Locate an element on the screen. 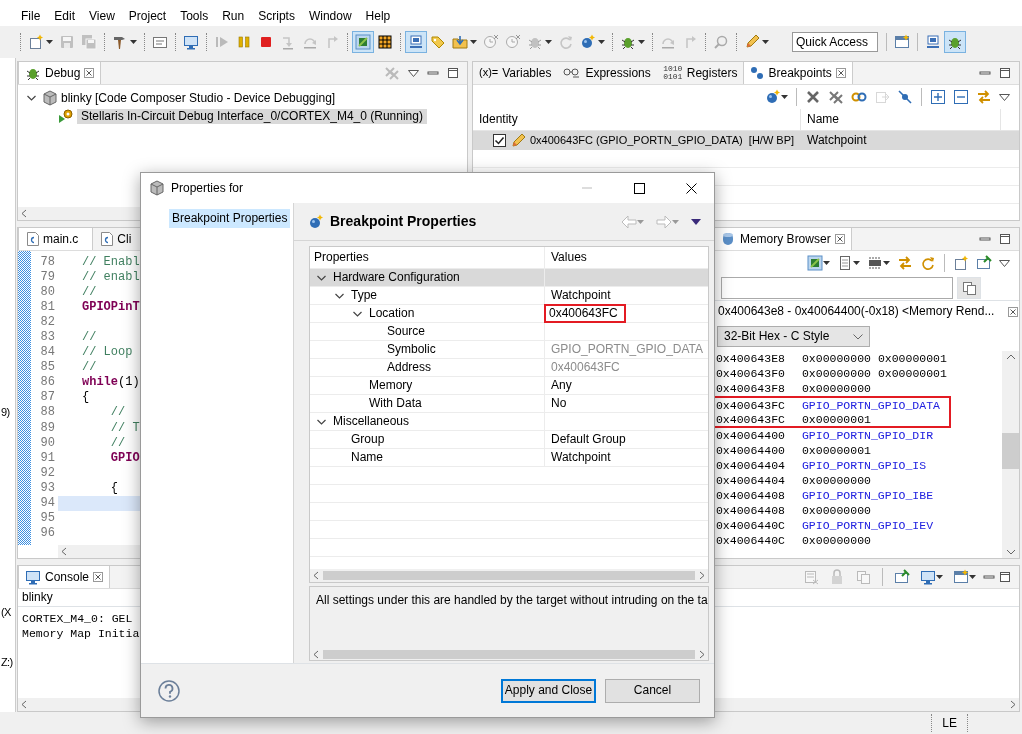 This screenshot has height=734, width=1022. column-header: Name is located at coordinates (901, 119).